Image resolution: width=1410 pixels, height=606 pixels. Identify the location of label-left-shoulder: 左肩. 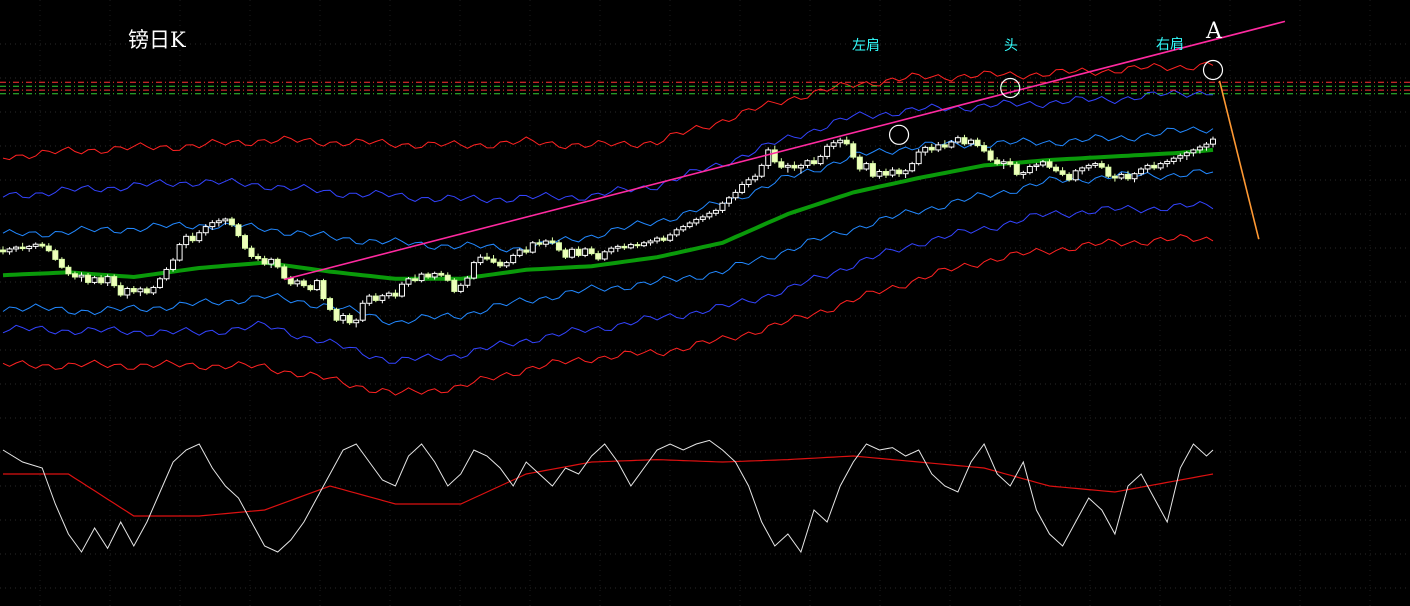
(866, 46).